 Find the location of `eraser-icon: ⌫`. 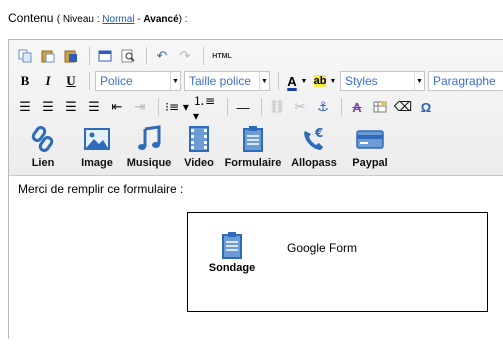

eraser-icon: ⌫ is located at coordinates (403, 107).